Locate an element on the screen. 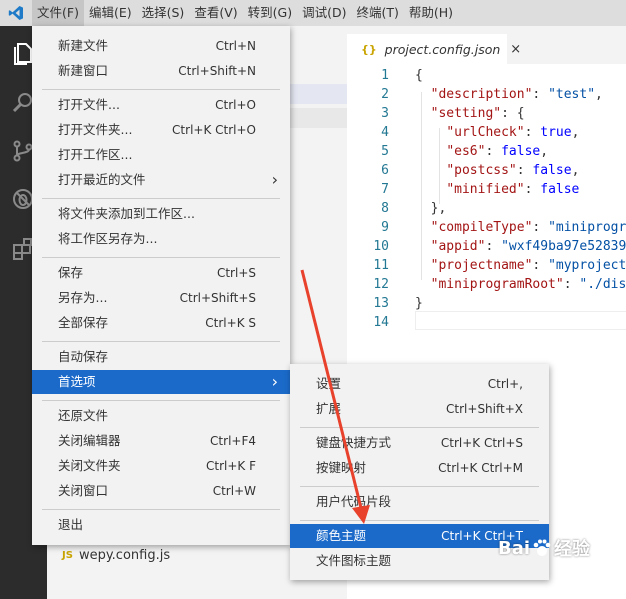 This screenshot has height=599, width=626. watermark-text: Bai is located at coordinates (514, 548).